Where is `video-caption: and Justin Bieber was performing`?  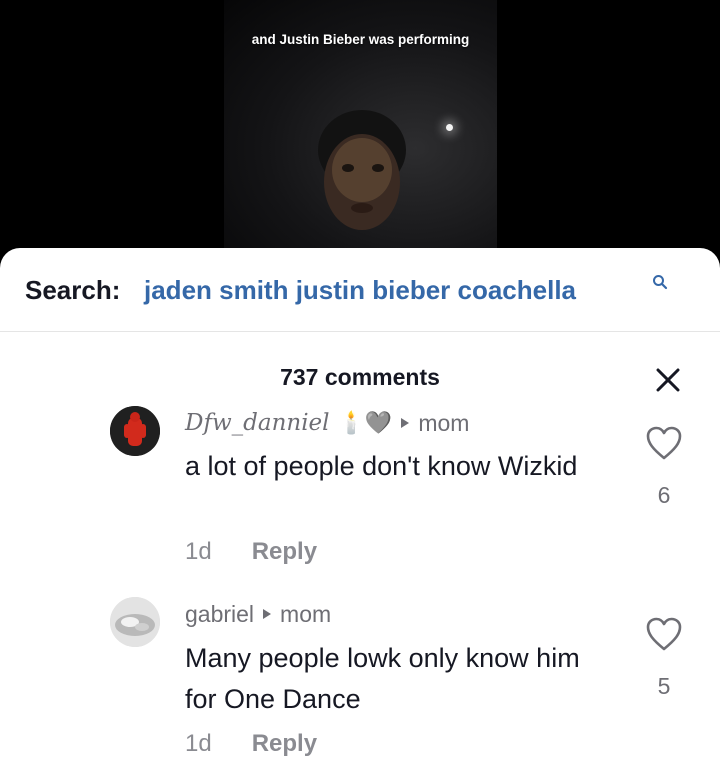
video-caption: and Justin Bieber was performing is located at coordinates (360, 39).